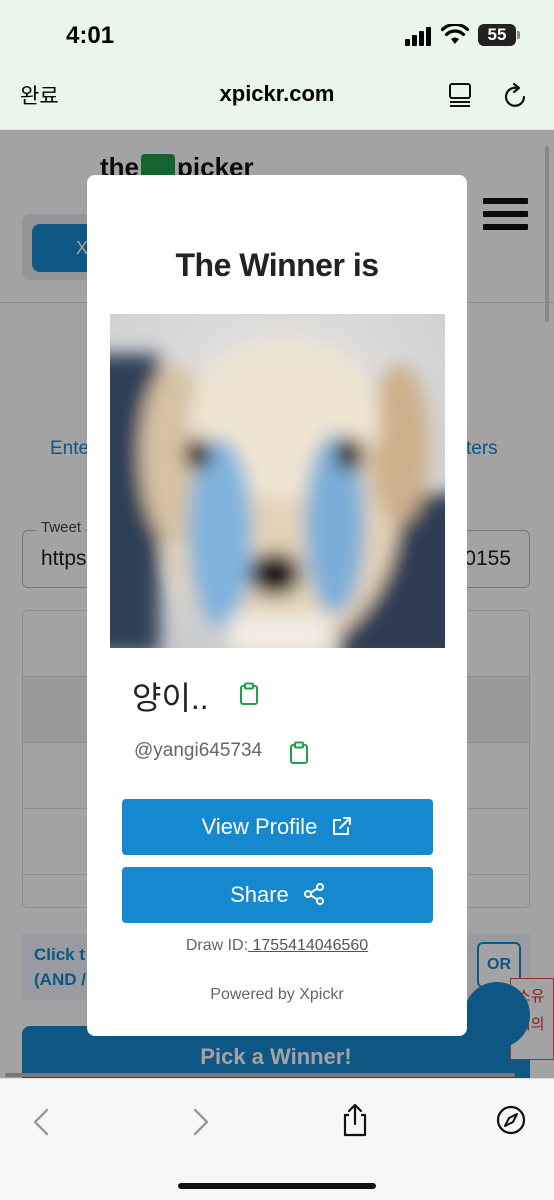 The width and height of the screenshot is (554, 1200). Describe the element at coordinates (277, 265) in the screenshot. I see `modal-title: The Winner is` at that location.